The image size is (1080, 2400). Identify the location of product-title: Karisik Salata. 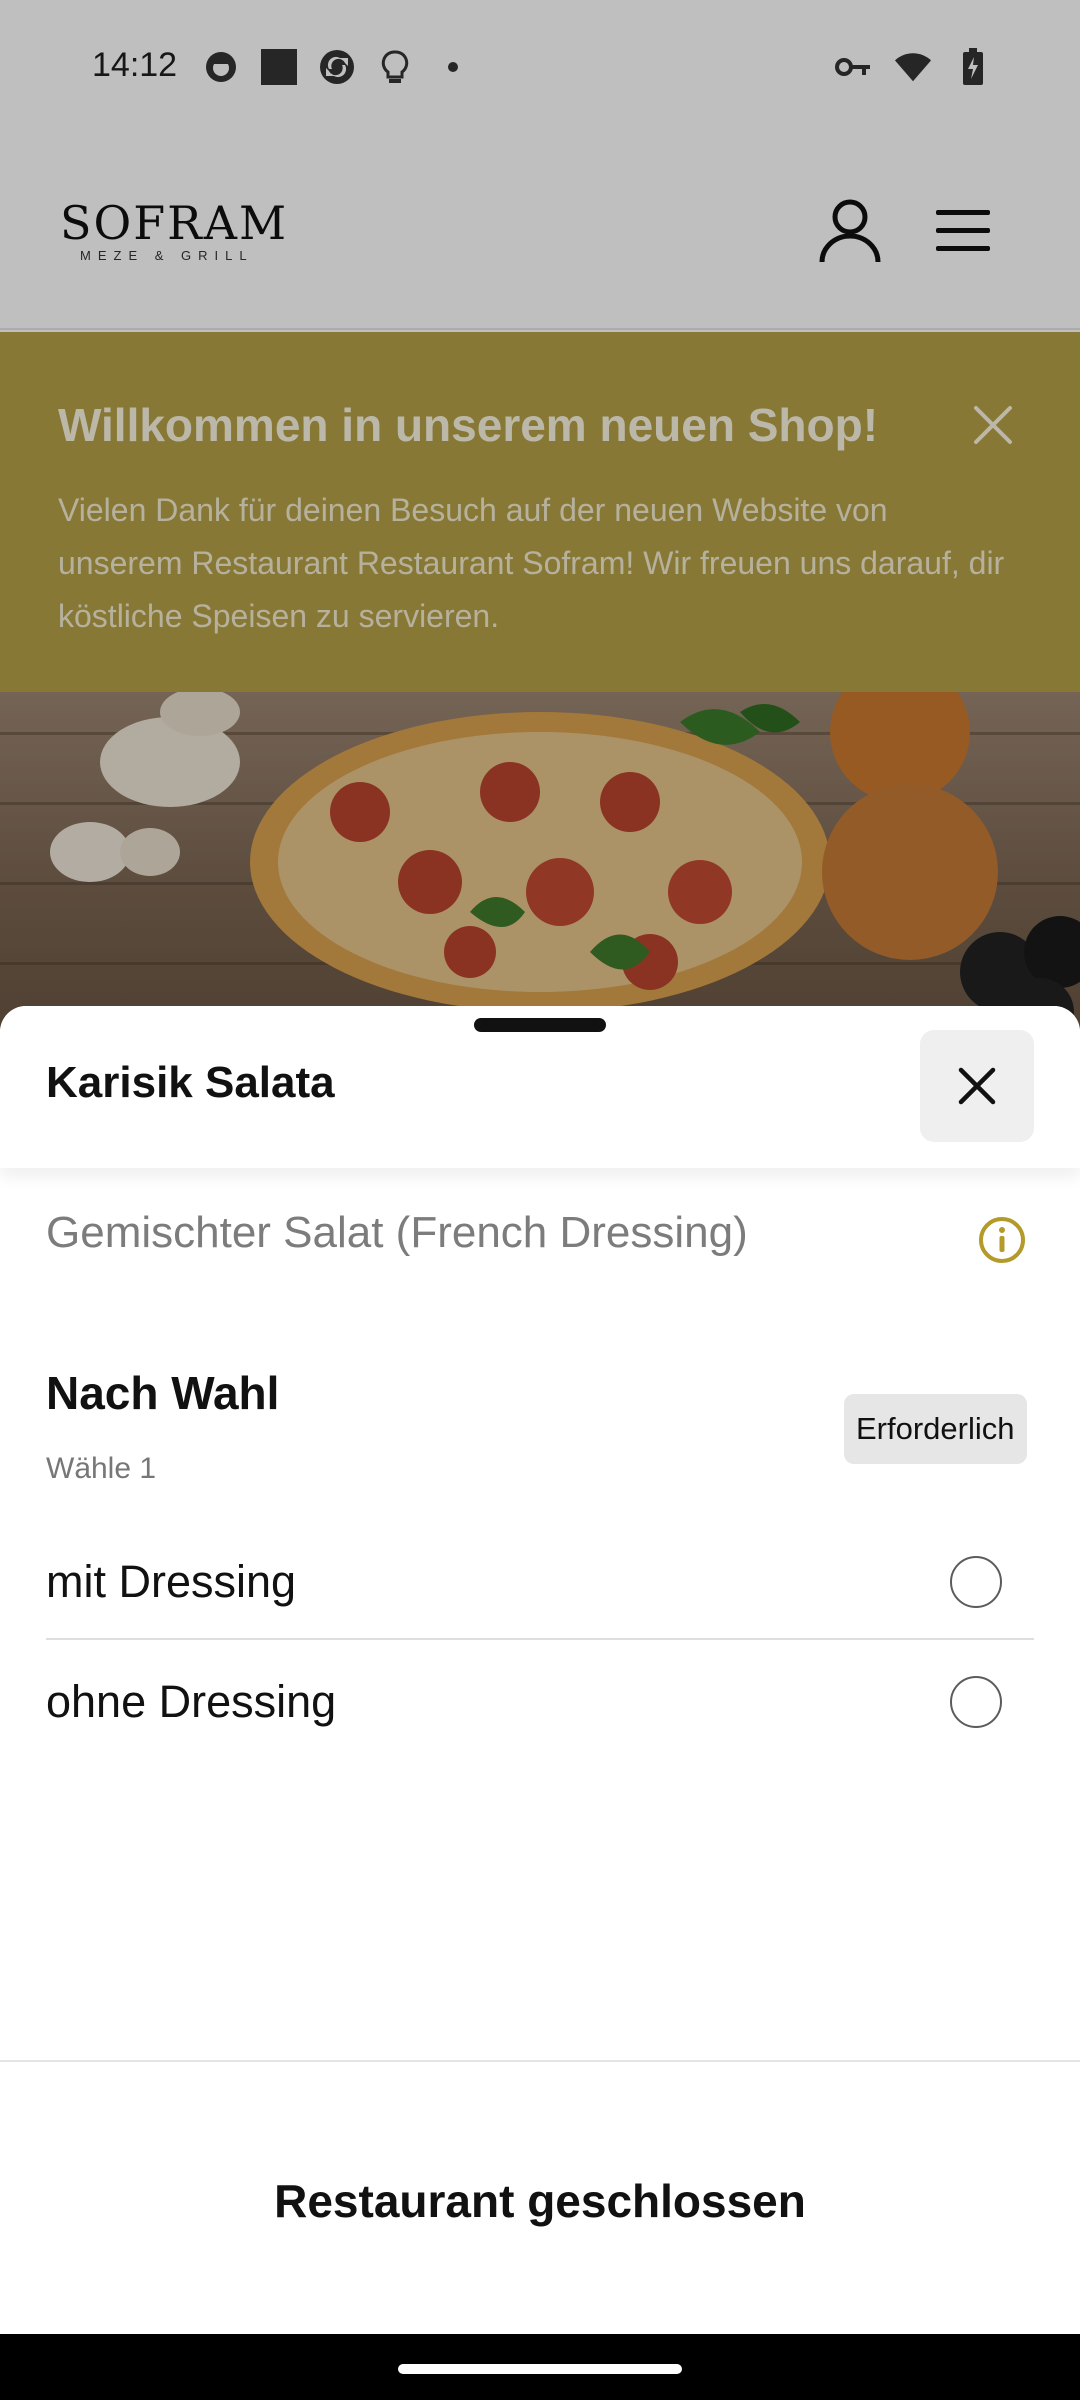
(190, 1082).